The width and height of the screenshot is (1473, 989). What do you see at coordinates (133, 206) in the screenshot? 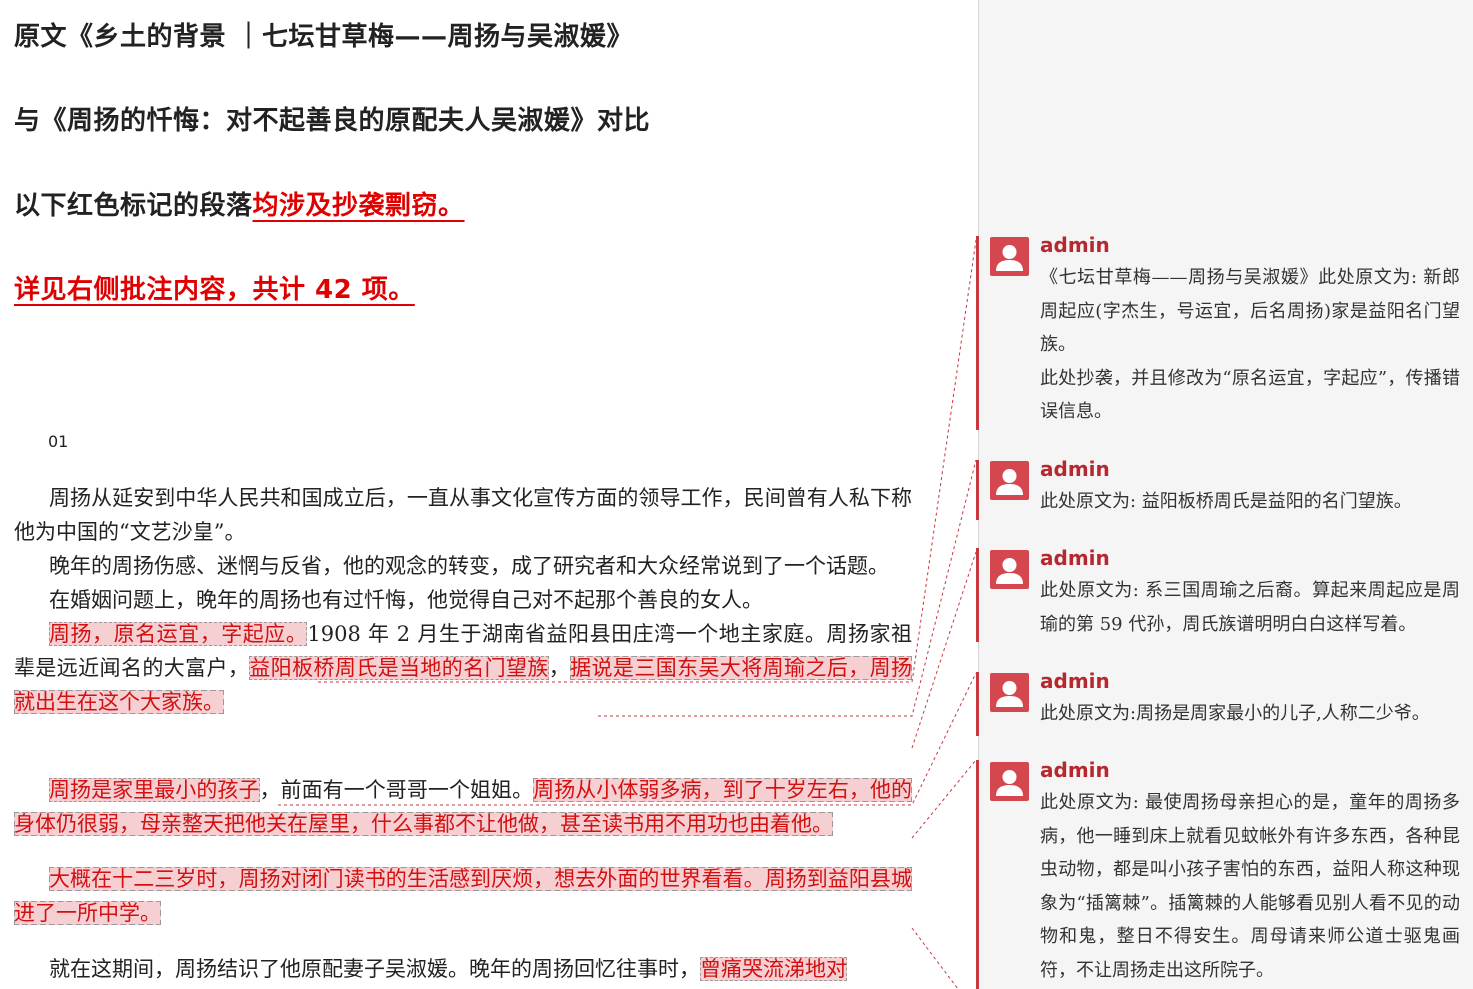
I see `notice-prefix: 以下红色标记的段落` at bounding box center [133, 206].